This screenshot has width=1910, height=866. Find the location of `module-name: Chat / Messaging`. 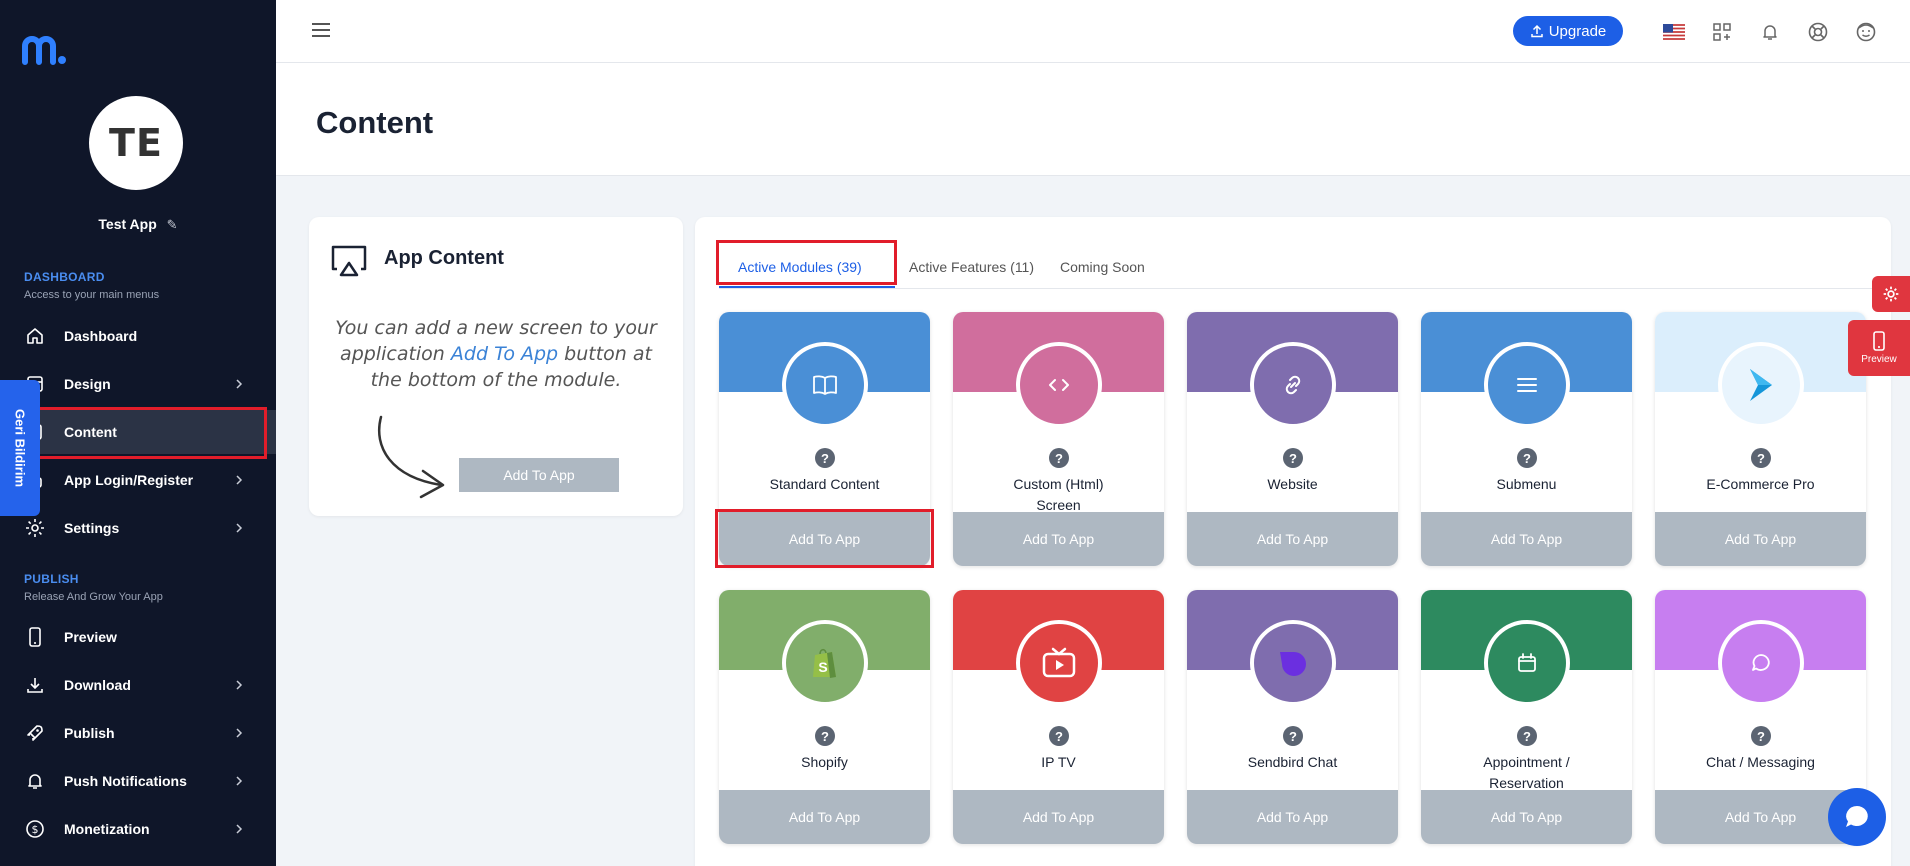

module-name: Chat / Messaging is located at coordinates (1760, 762).